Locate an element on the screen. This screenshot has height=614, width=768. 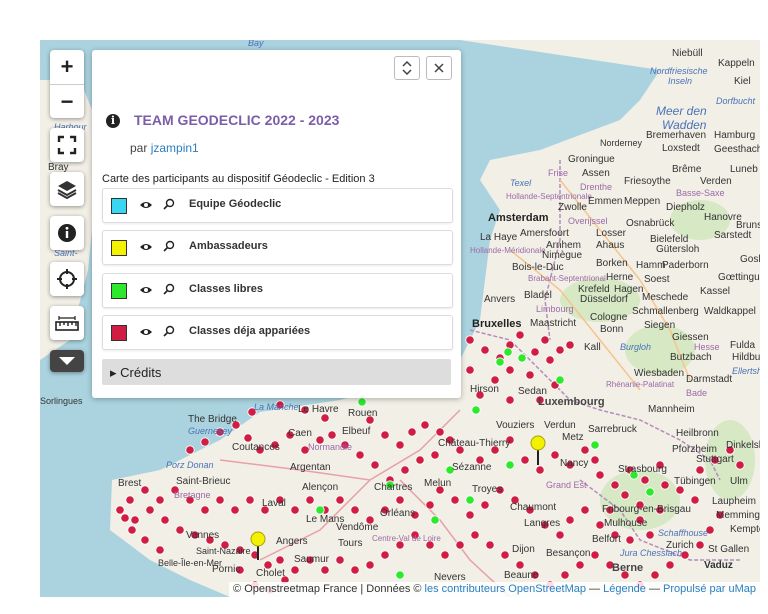
layers-button is located at coordinates (67, 189).